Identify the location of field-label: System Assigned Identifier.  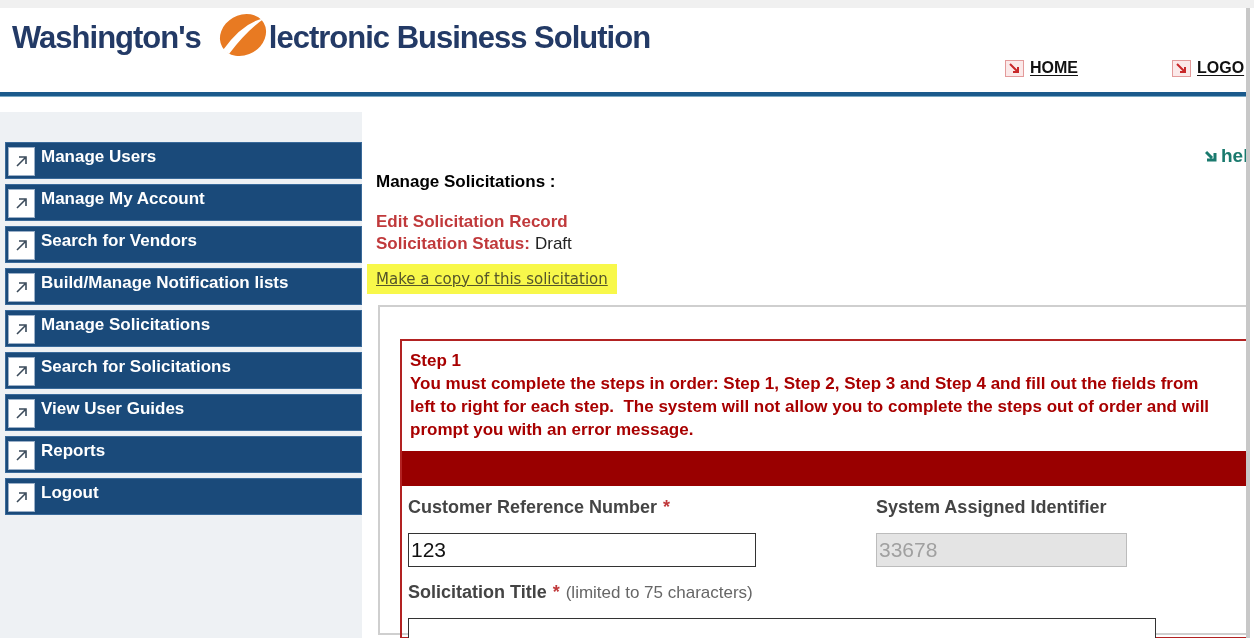
(991, 507).